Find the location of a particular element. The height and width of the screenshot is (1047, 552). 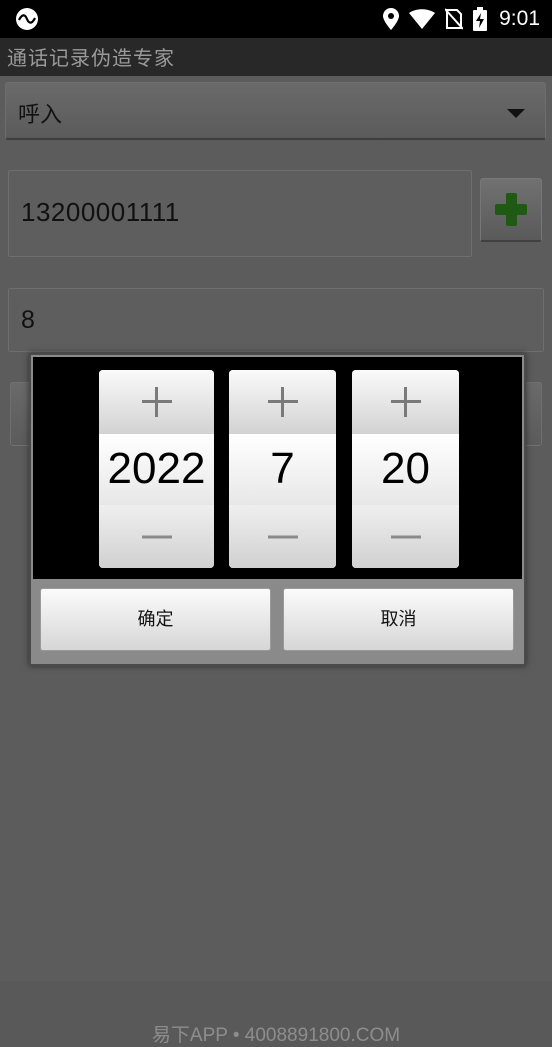

month-increment-button is located at coordinates (282, 402).